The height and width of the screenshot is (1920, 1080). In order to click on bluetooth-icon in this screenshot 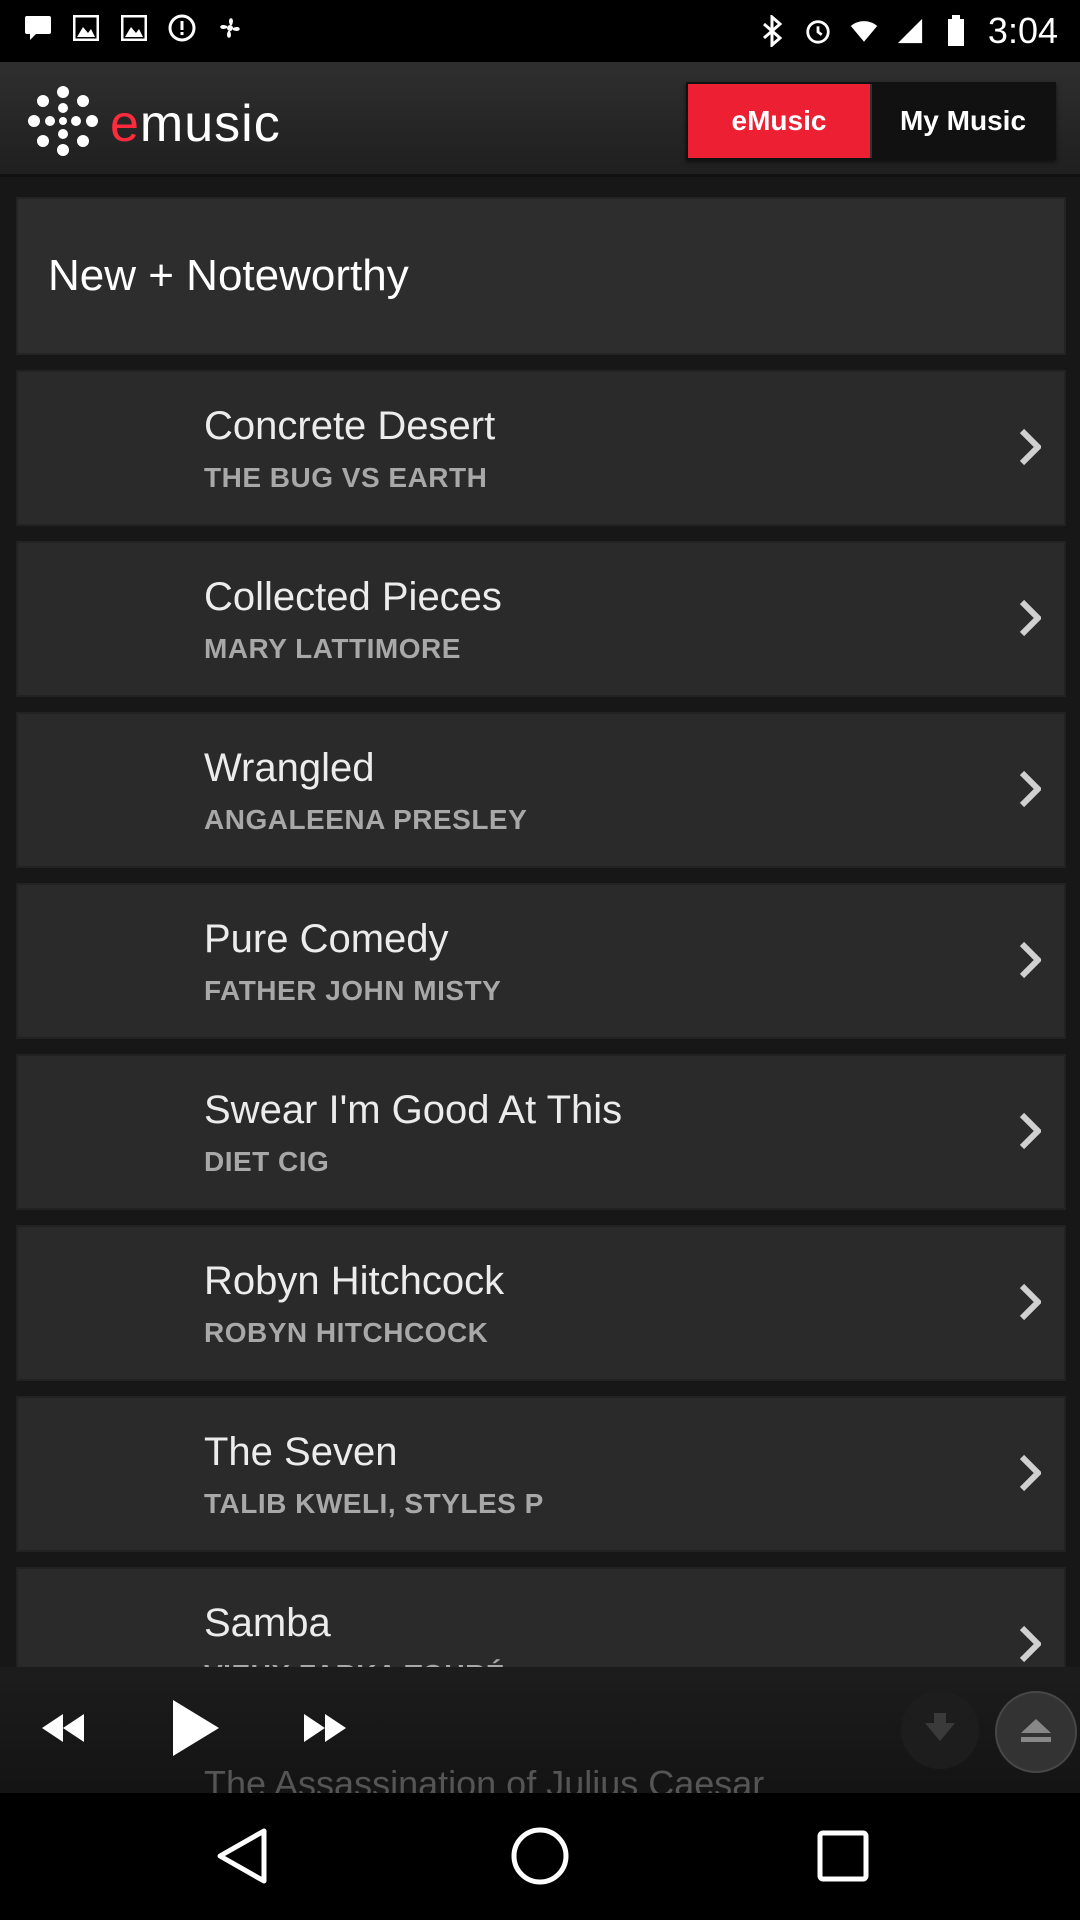, I will do `click(772, 31)`.